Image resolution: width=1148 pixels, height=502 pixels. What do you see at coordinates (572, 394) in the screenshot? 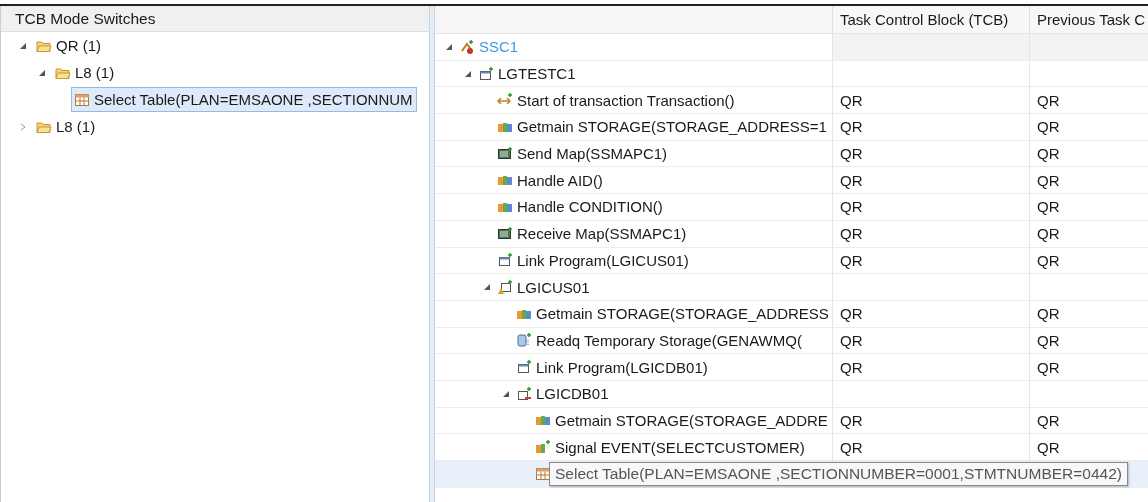
I see `node-label: LGICDB01` at bounding box center [572, 394].